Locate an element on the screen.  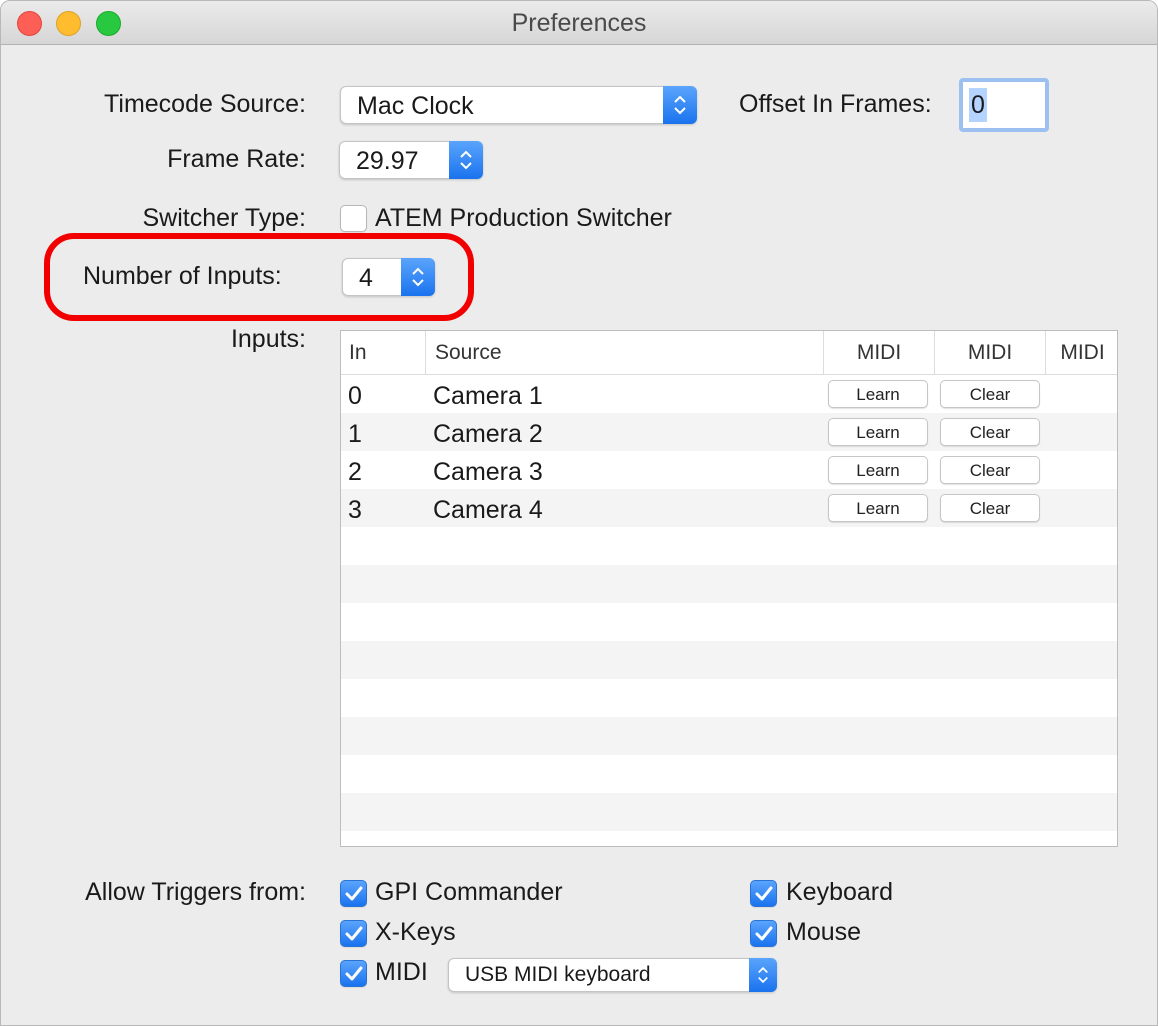
cell-source: Camera 2 is located at coordinates (488, 434).